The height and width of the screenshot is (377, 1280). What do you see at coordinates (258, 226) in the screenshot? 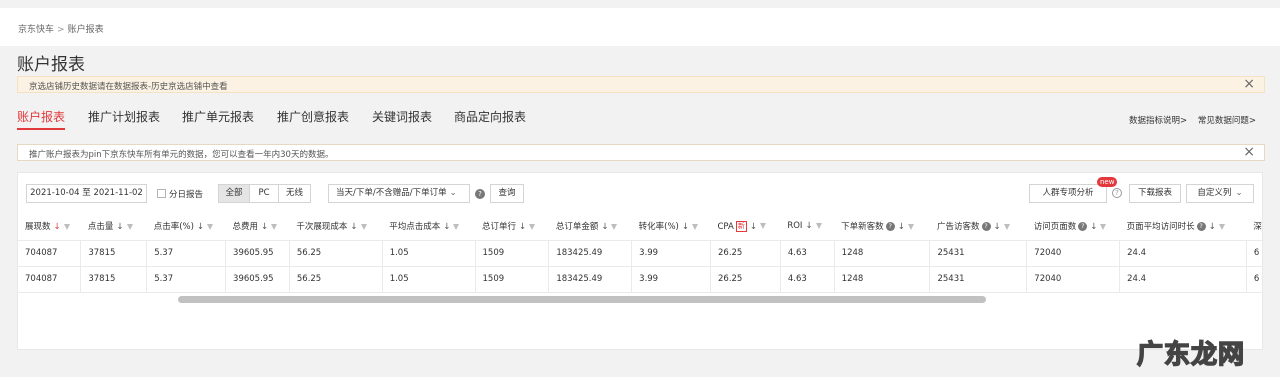
I see `col-total-cost: 总费用 ↓` at bounding box center [258, 226].